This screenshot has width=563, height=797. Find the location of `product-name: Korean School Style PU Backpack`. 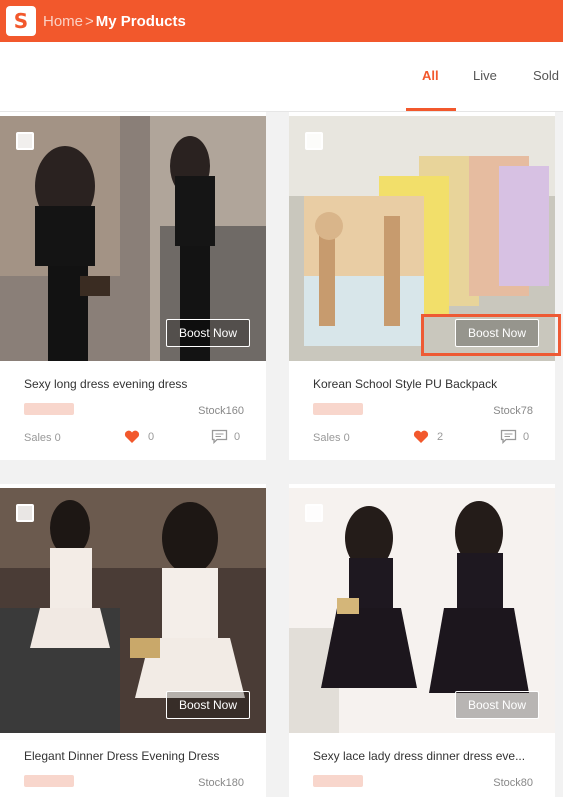

product-name: Korean School Style PU Backpack is located at coordinates (405, 384).